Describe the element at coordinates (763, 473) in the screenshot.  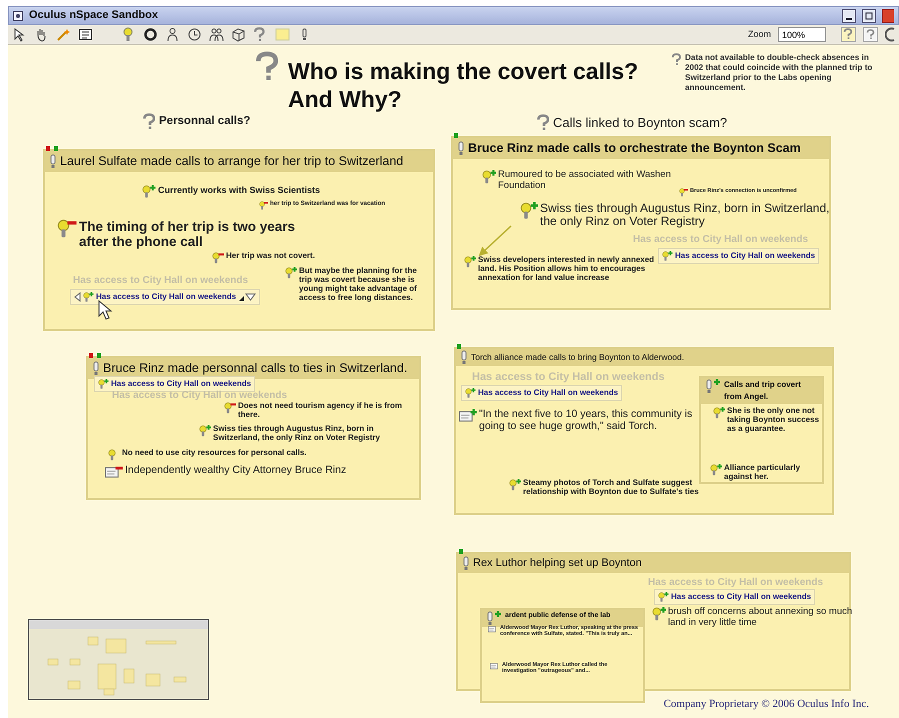
I see `evidence-note: Alliance particularly against her.` at that location.